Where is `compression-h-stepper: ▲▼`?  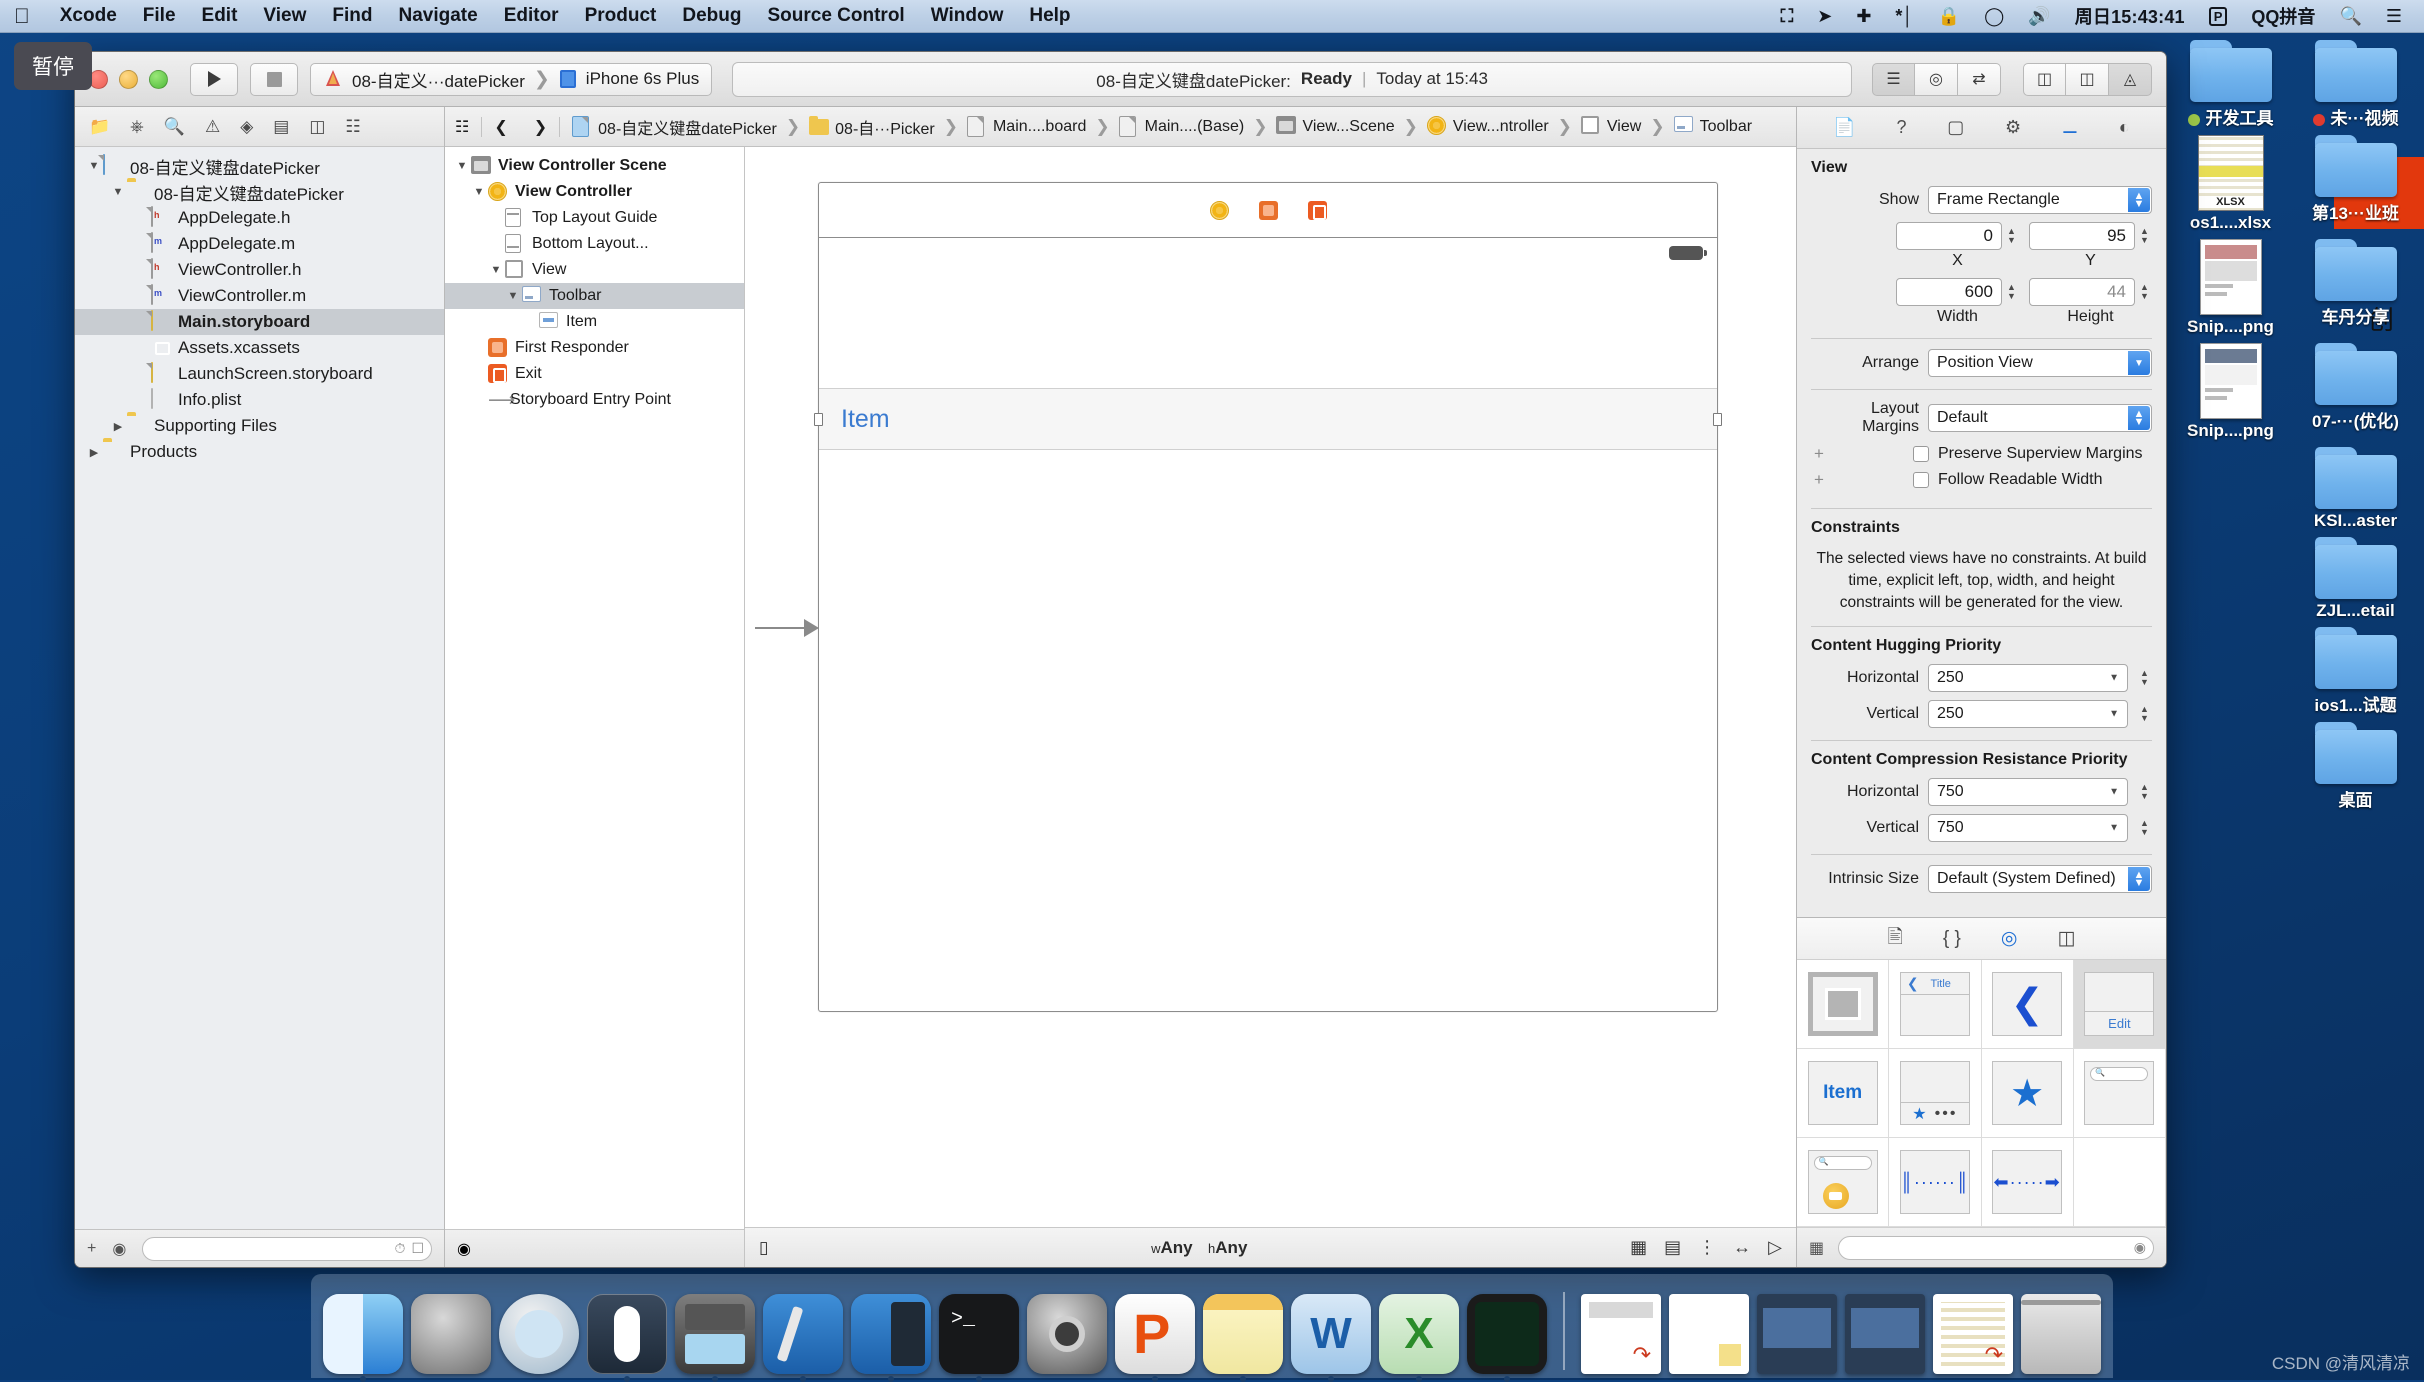
compression-h-stepper: ▲▼ is located at coordinates (2144, 792).